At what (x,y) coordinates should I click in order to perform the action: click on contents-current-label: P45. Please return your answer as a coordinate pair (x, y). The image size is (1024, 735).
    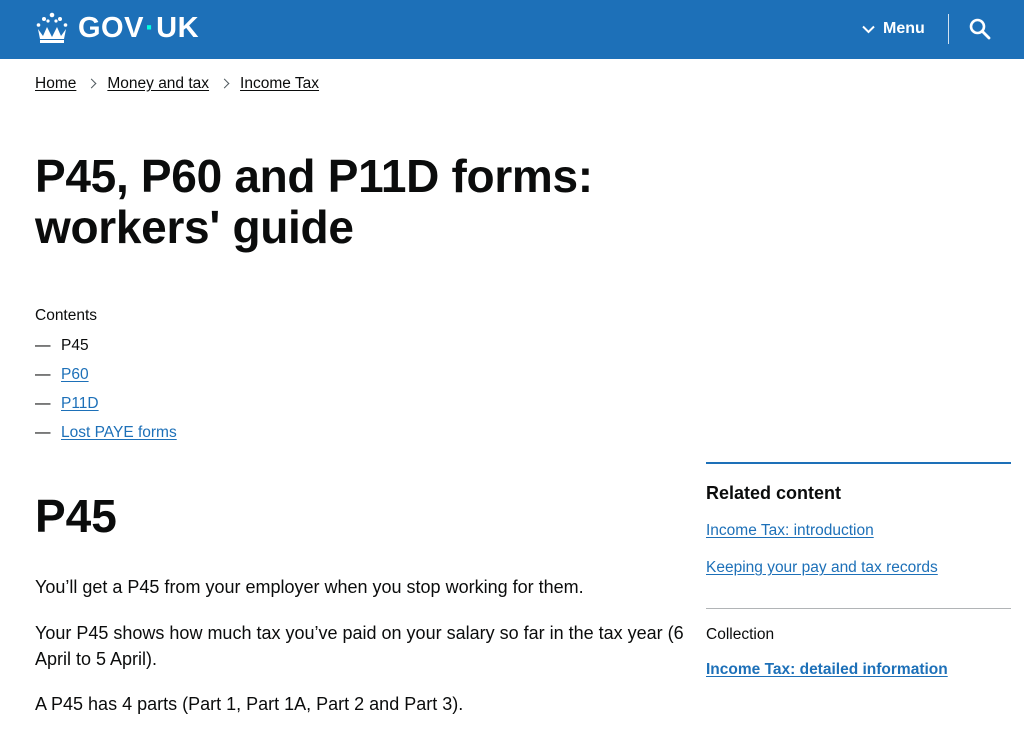
    Looking at the image, I should click on (75, 345).